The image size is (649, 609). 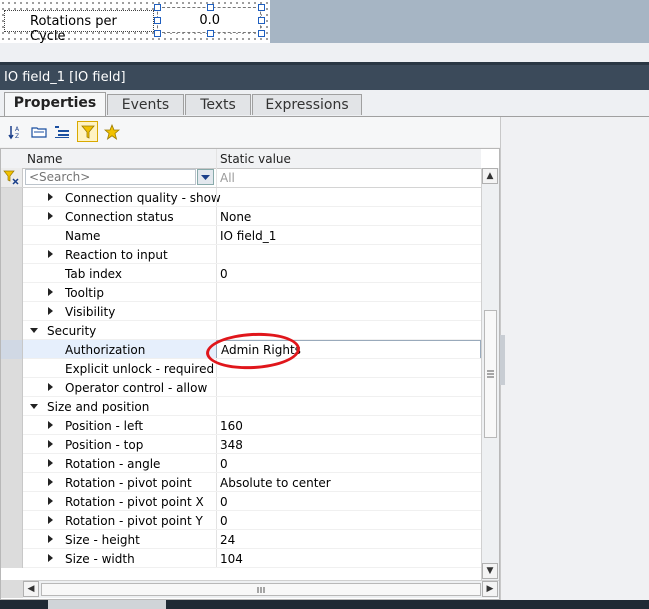 What do you see at coordinates (241, 482) in the screenshot?
I see `property-row: Rotation - pivot point Absolute to center` at bounding box center [241, 482].